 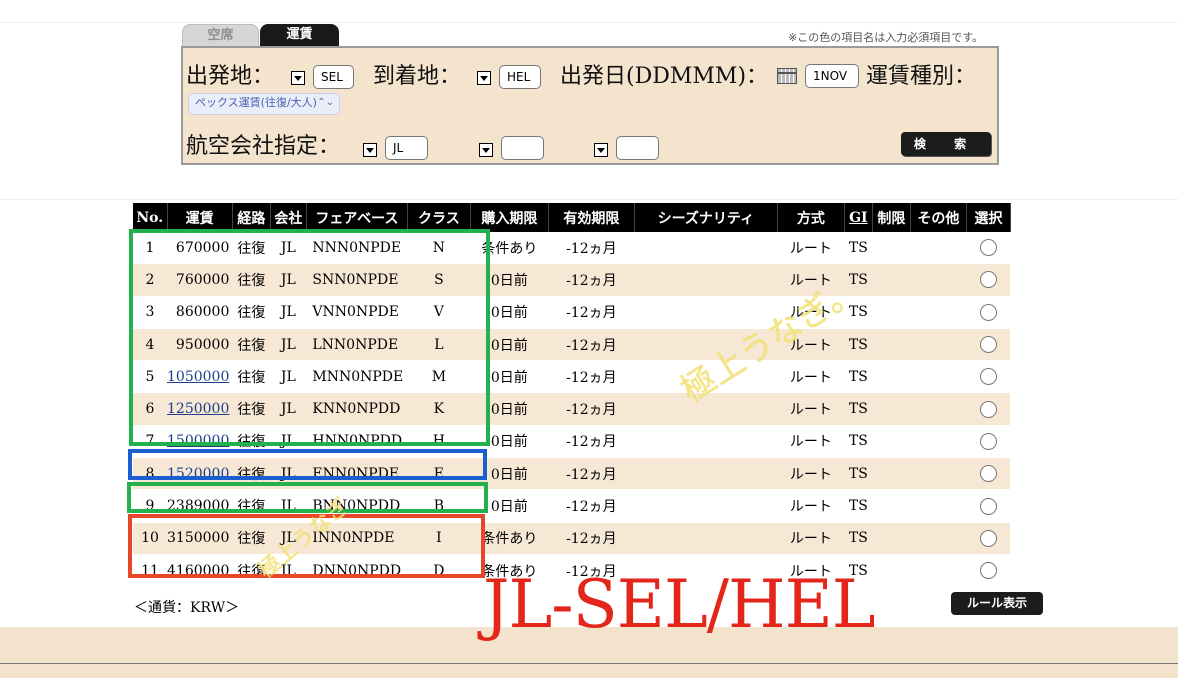 I want to click on origin-dropdown-icon, so click(x=298, y=78).